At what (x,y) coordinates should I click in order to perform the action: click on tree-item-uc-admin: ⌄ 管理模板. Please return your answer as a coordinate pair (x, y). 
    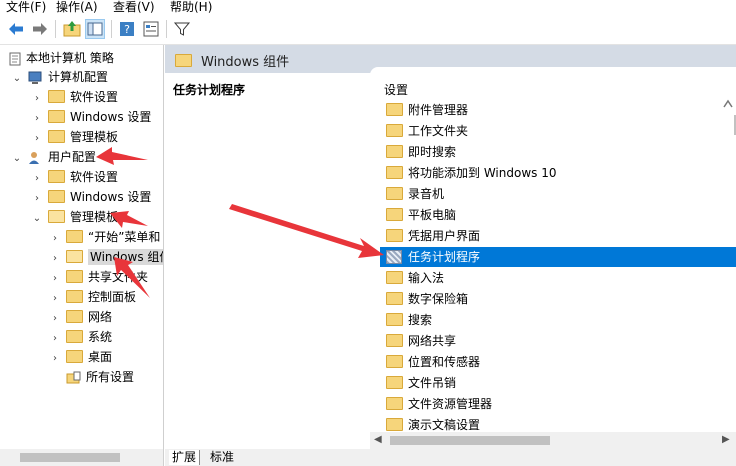
    Looking at the image, I should click on (75, 217).